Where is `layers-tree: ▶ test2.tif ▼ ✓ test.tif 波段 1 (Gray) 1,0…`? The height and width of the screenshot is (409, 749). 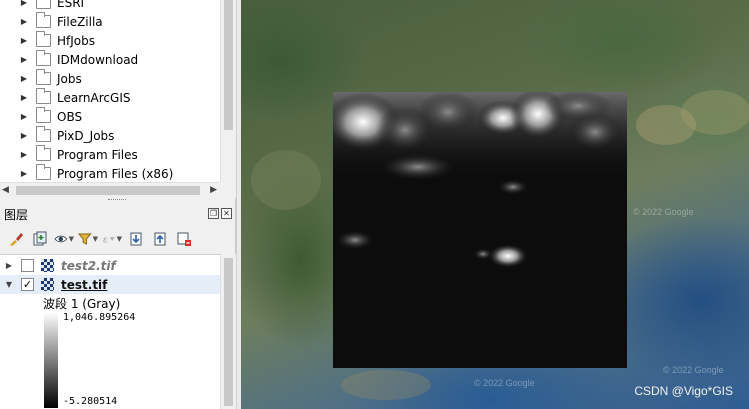 layers-tree: ▶ test2.tif ▼ ✓ test.tif 波段 1 (Gray) 1,0… is located at coordinates (110, 331).